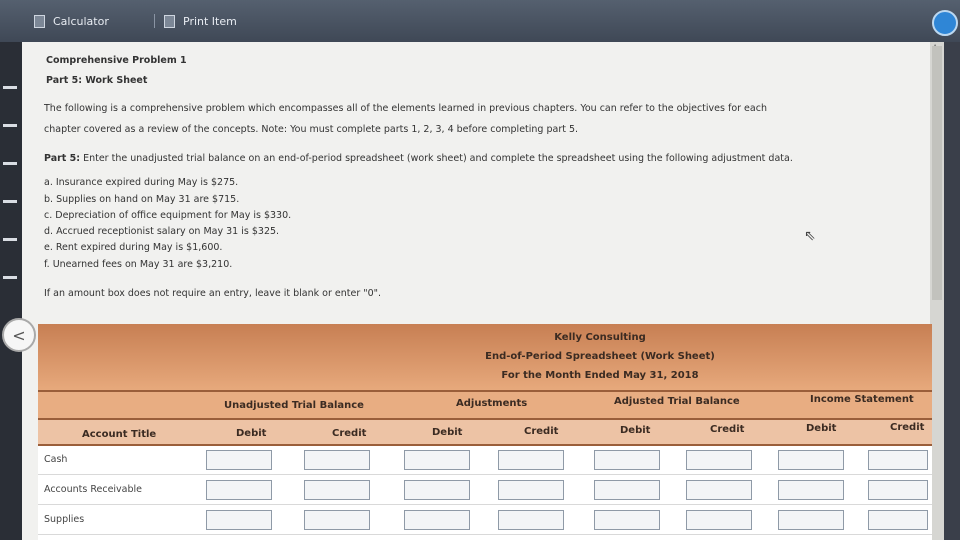 This screenshot has width=960, height=540. Describe the element at coordinates (492, 403) in the screenshot. I see `group-adjustments: Adjustments` at that location.